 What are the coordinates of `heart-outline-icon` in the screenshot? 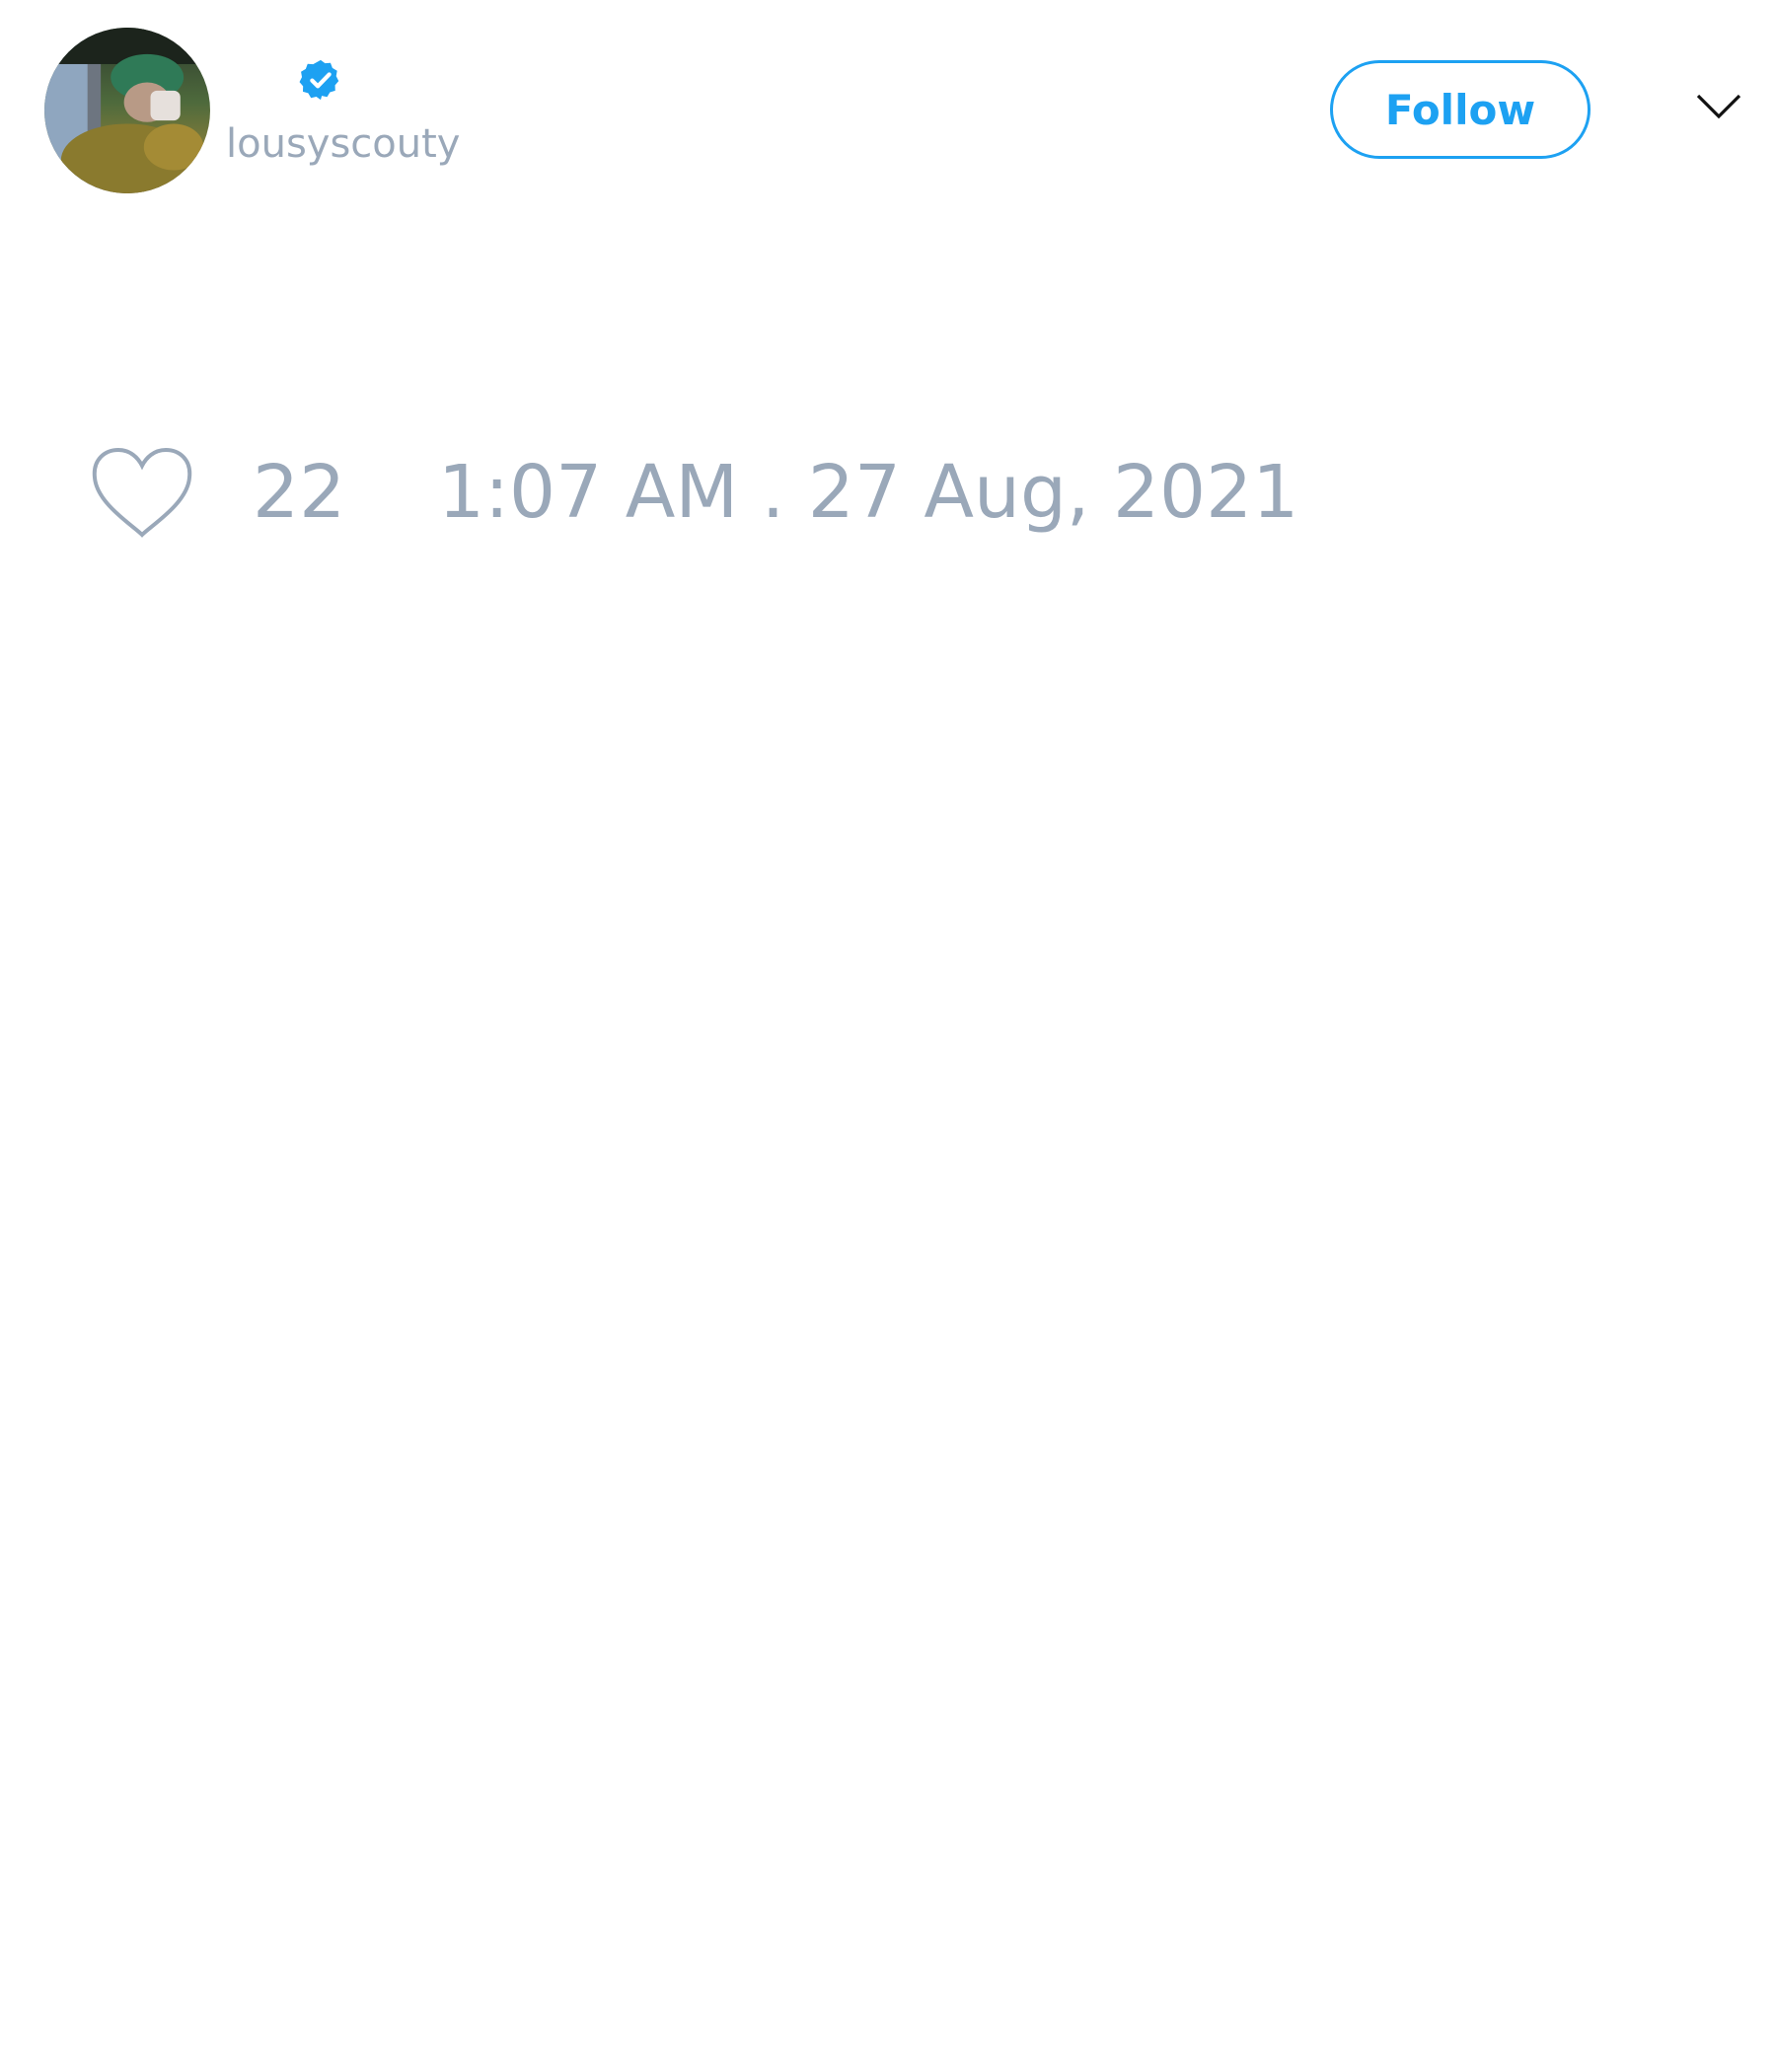 It's located at (142, 494).